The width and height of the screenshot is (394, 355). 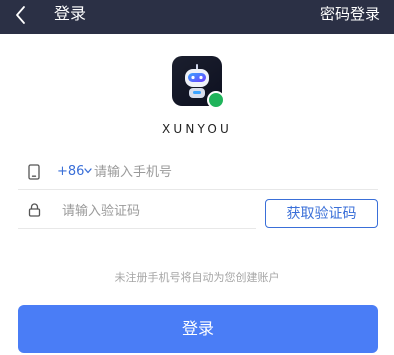 I want to click on code-field-row, so click(x=137, y=211).